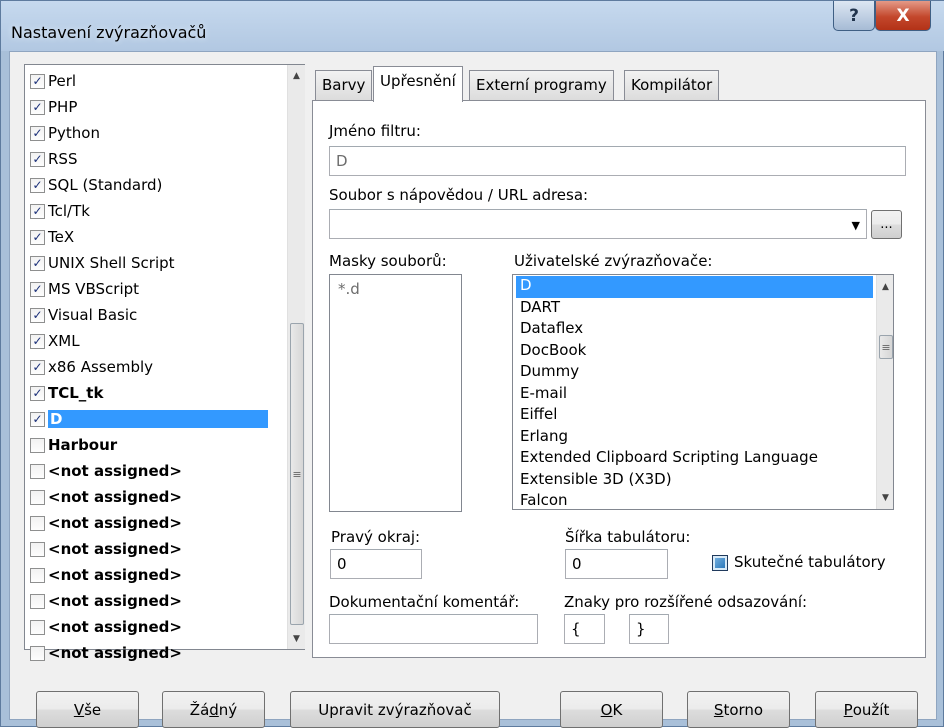 The width and height of the screenshot is (944, 728). What do you see at coordinates (156, 289) in the screenshot?
I see `list-item: ✓ MS VBScript` at bounding box center [156, 289].